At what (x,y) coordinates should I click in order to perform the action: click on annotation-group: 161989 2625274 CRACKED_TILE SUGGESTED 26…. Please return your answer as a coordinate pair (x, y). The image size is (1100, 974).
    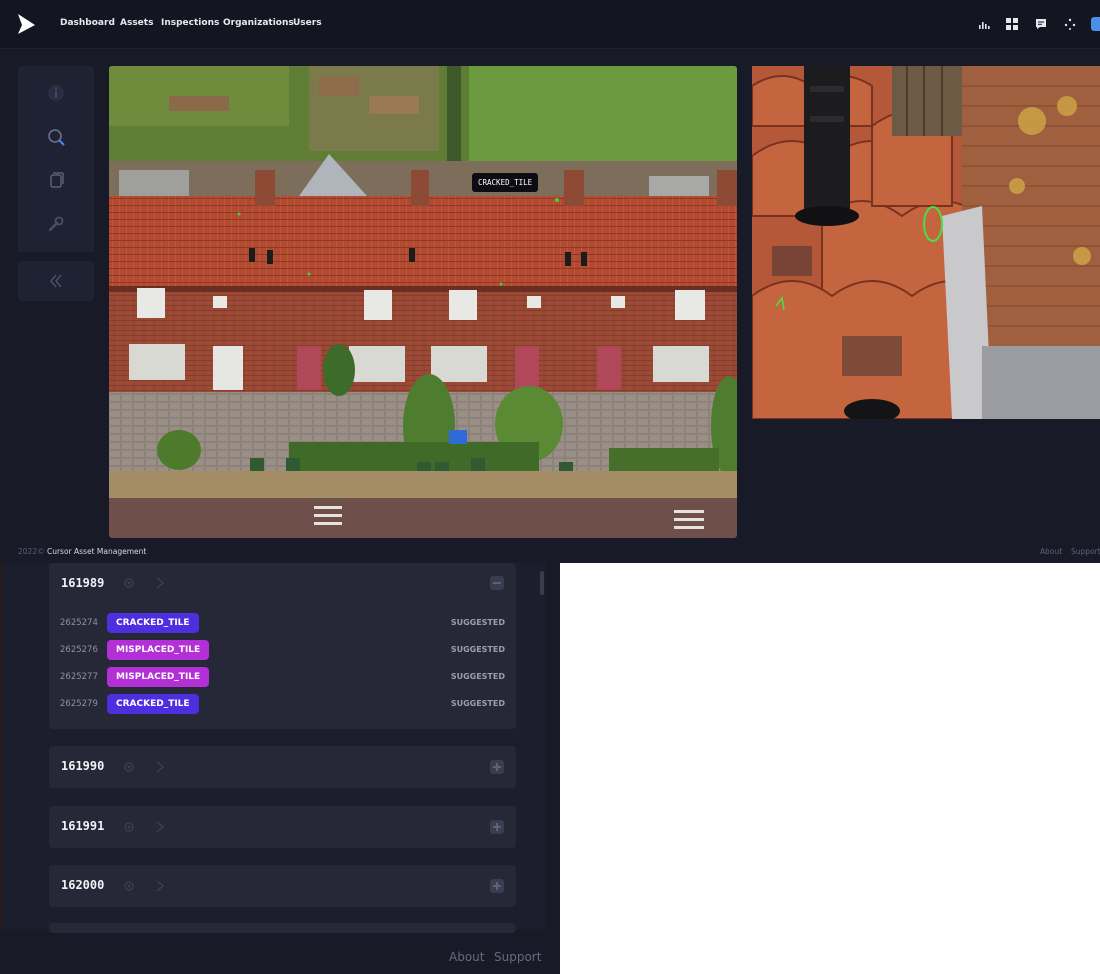
    Looking at the image, I should click on (282, 646).